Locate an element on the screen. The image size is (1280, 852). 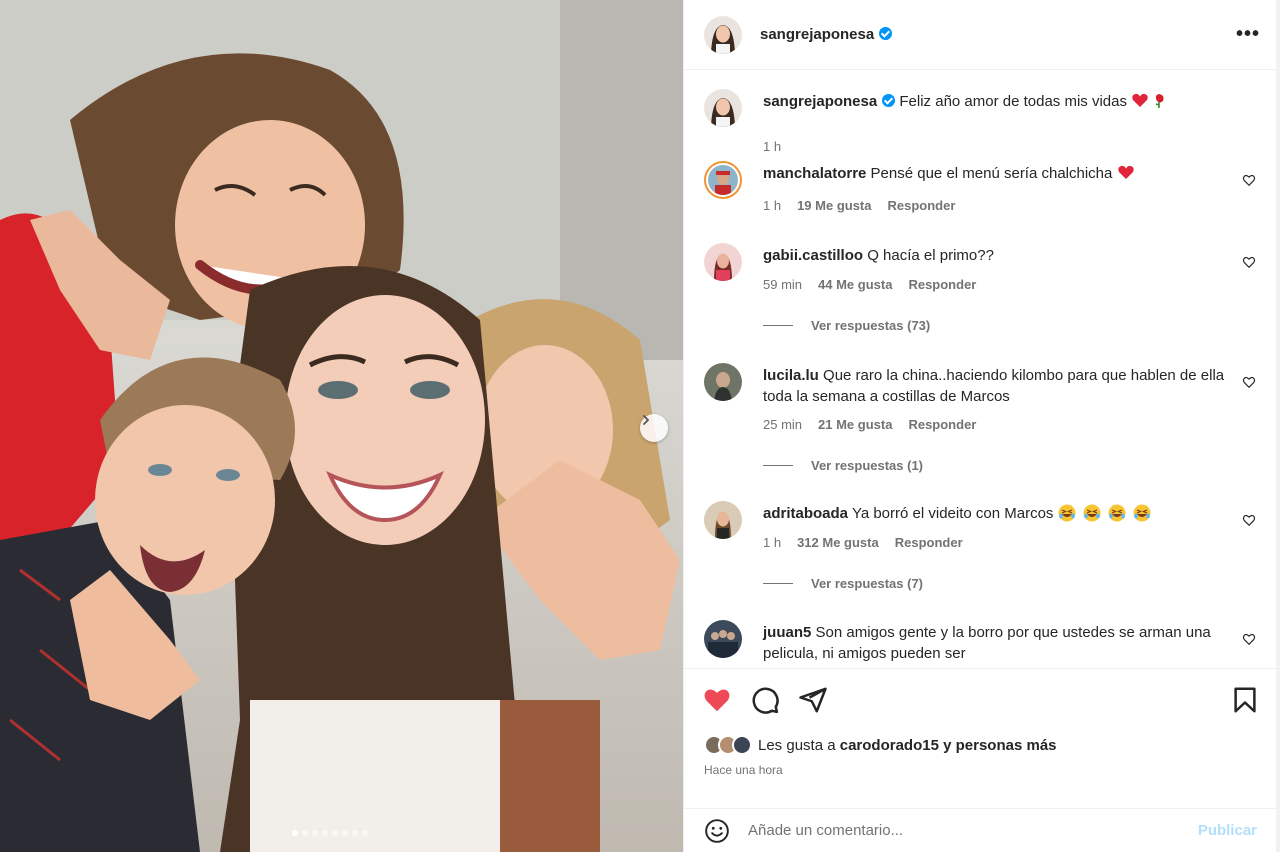
comment-username: lucila.lu is located at coordinates (791, 375).